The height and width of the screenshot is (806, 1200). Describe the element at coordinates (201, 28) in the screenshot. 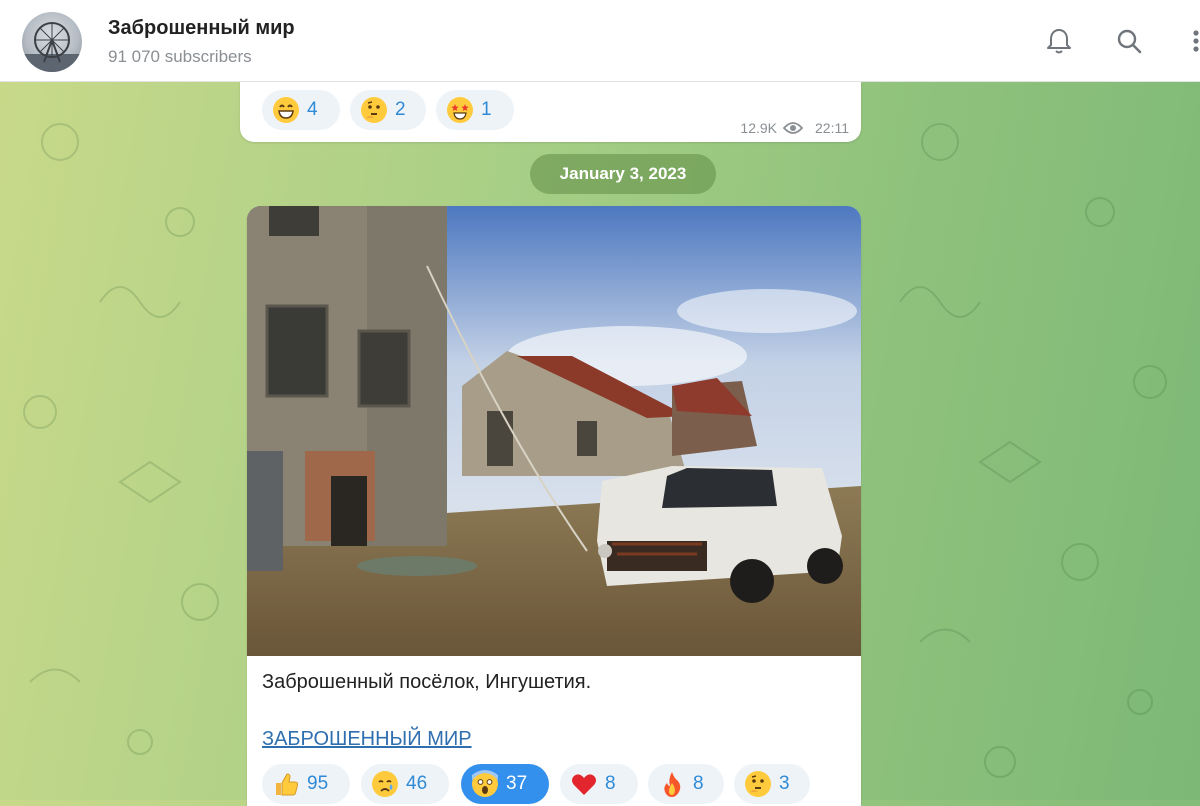

I see `channel-title: Заброшенный мир` at that location.